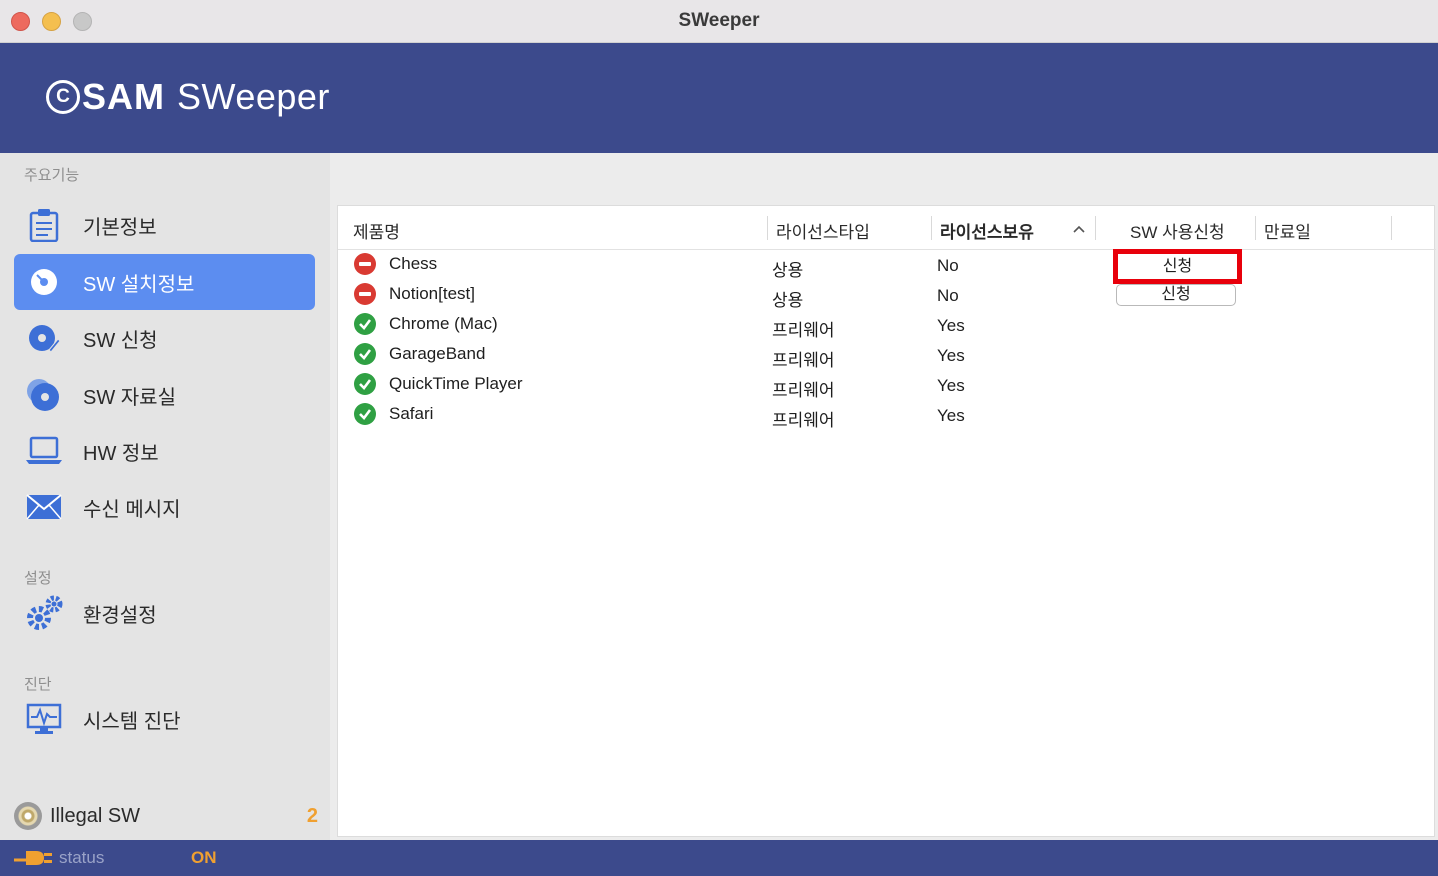 The width and height of the screenshot is (1438, 876). Describe the element at coordinates (432, 293) in the screenshot. I see `product-name: Notion[test]` at that location.